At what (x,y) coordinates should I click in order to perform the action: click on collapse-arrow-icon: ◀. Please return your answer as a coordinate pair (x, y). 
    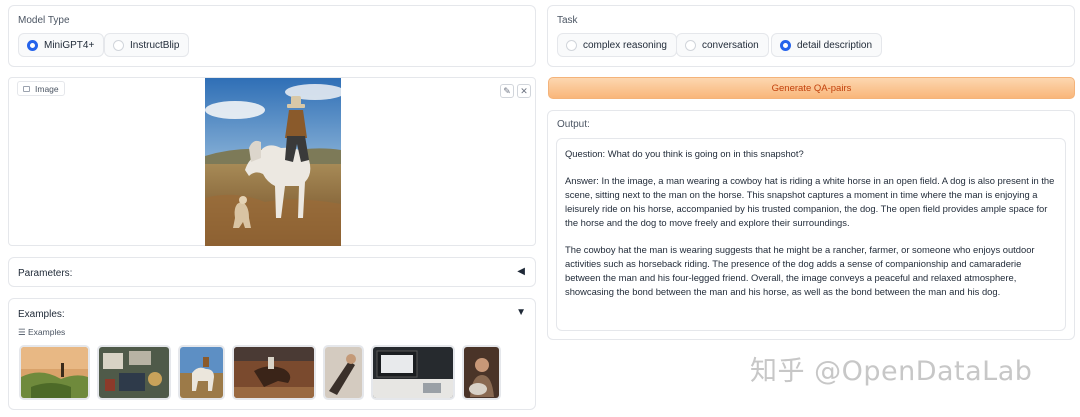
    Looking at the image, I should click on (521, 271).